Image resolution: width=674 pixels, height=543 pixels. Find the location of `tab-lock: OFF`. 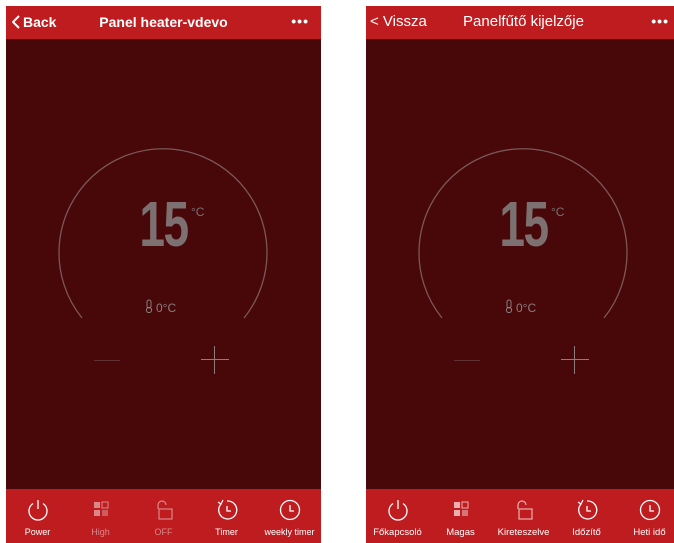

tab-lock: OFF is located at coordinates (163, 516).